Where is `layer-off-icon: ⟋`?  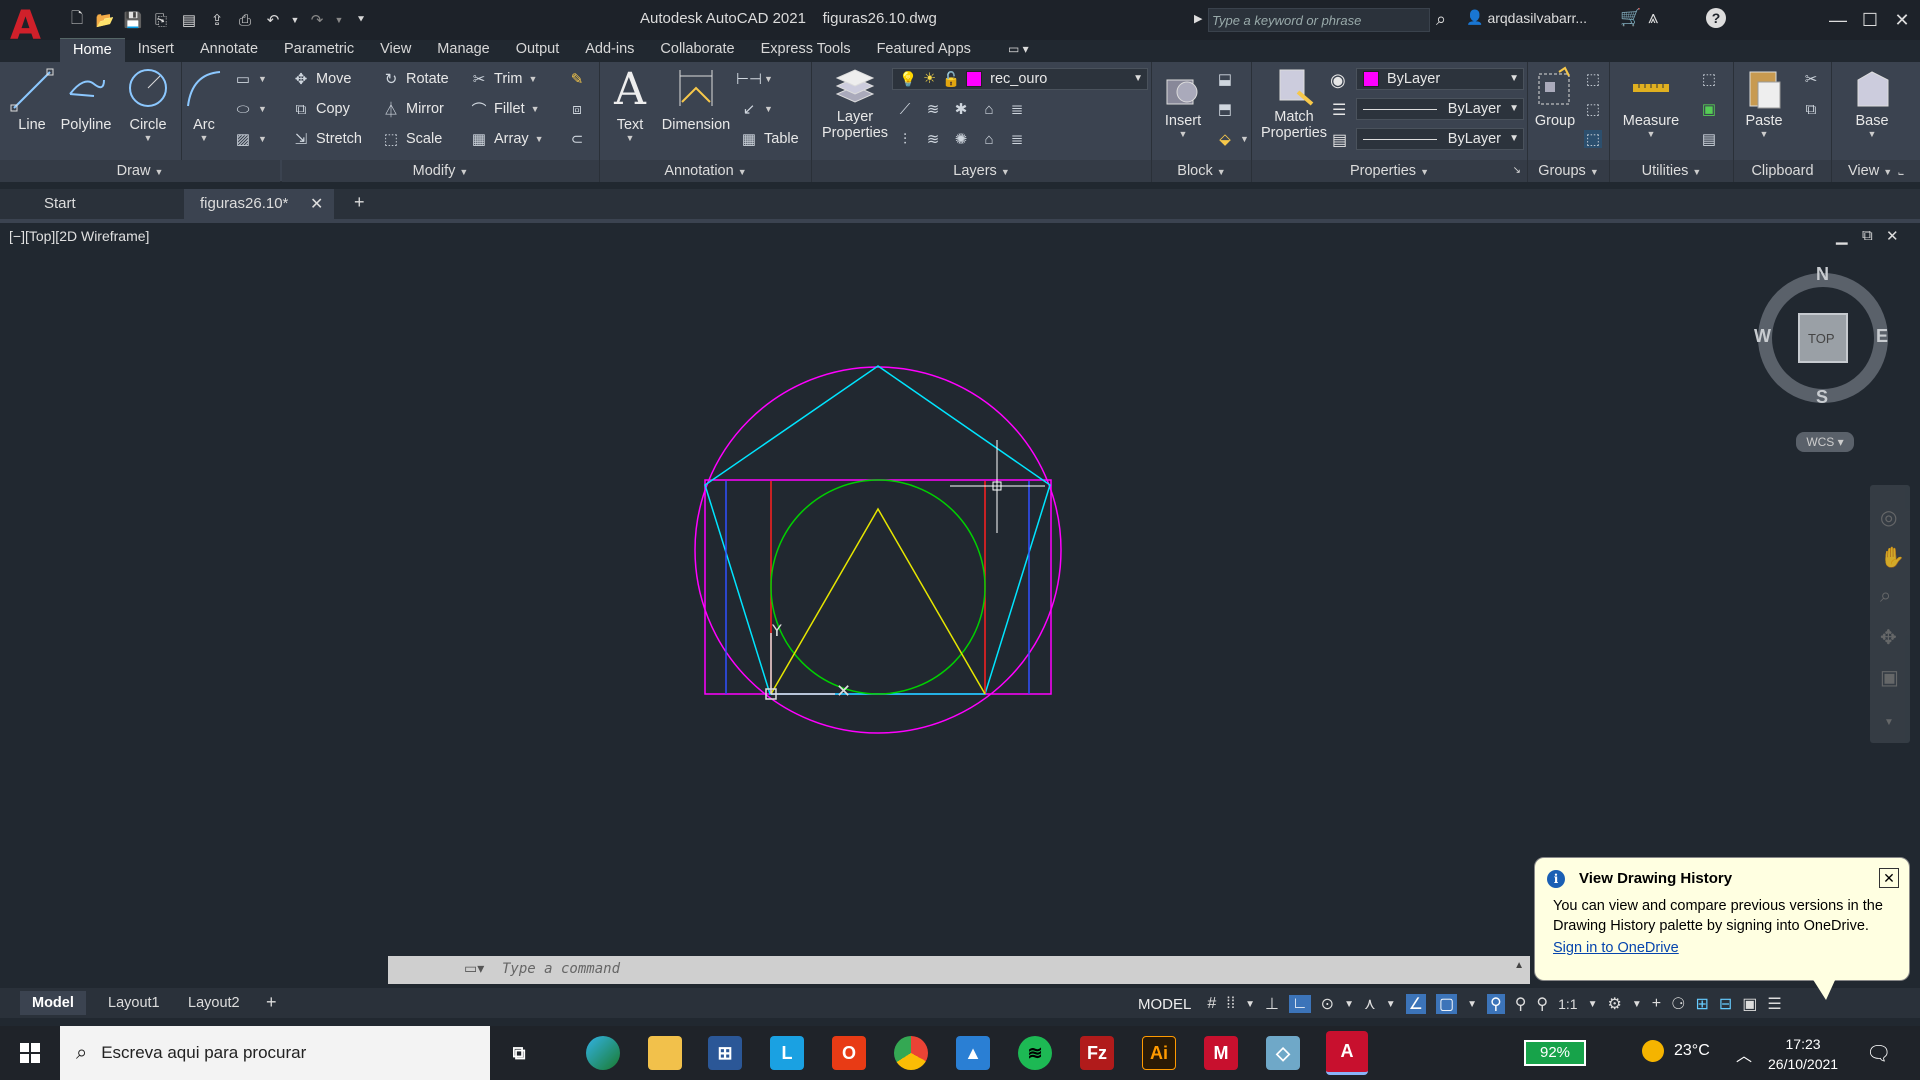 layer-off-icon: ⟋ is located at coordinates (905, 109).